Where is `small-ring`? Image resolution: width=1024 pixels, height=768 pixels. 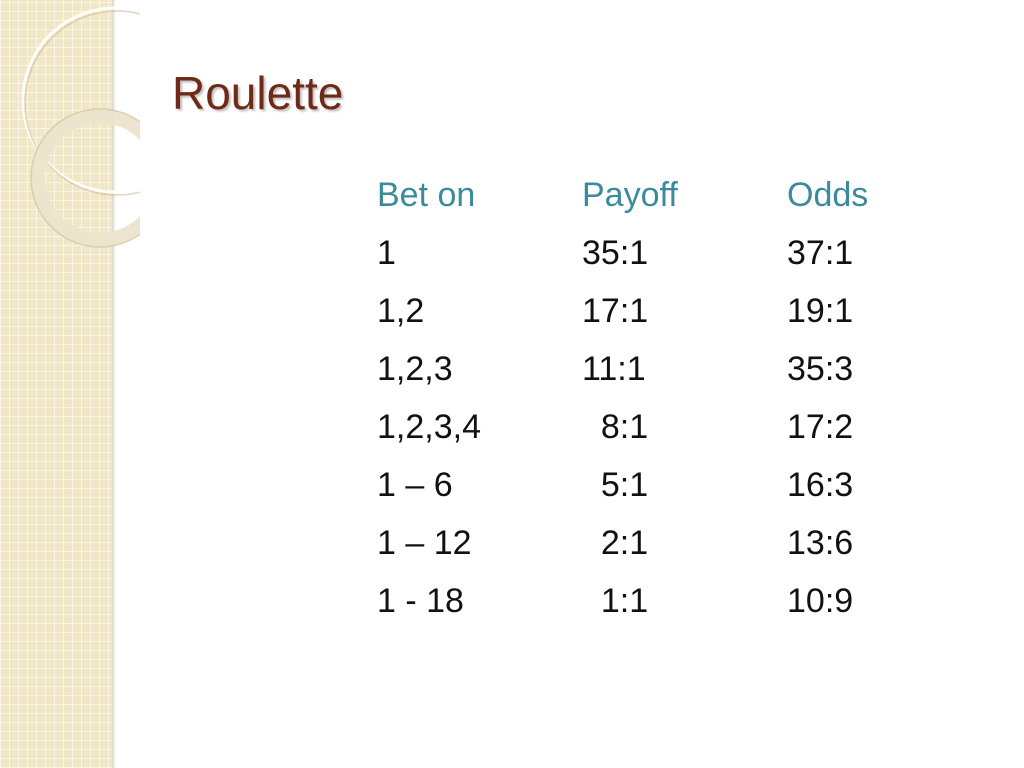 small-ring is located at coordinates (85, 178).